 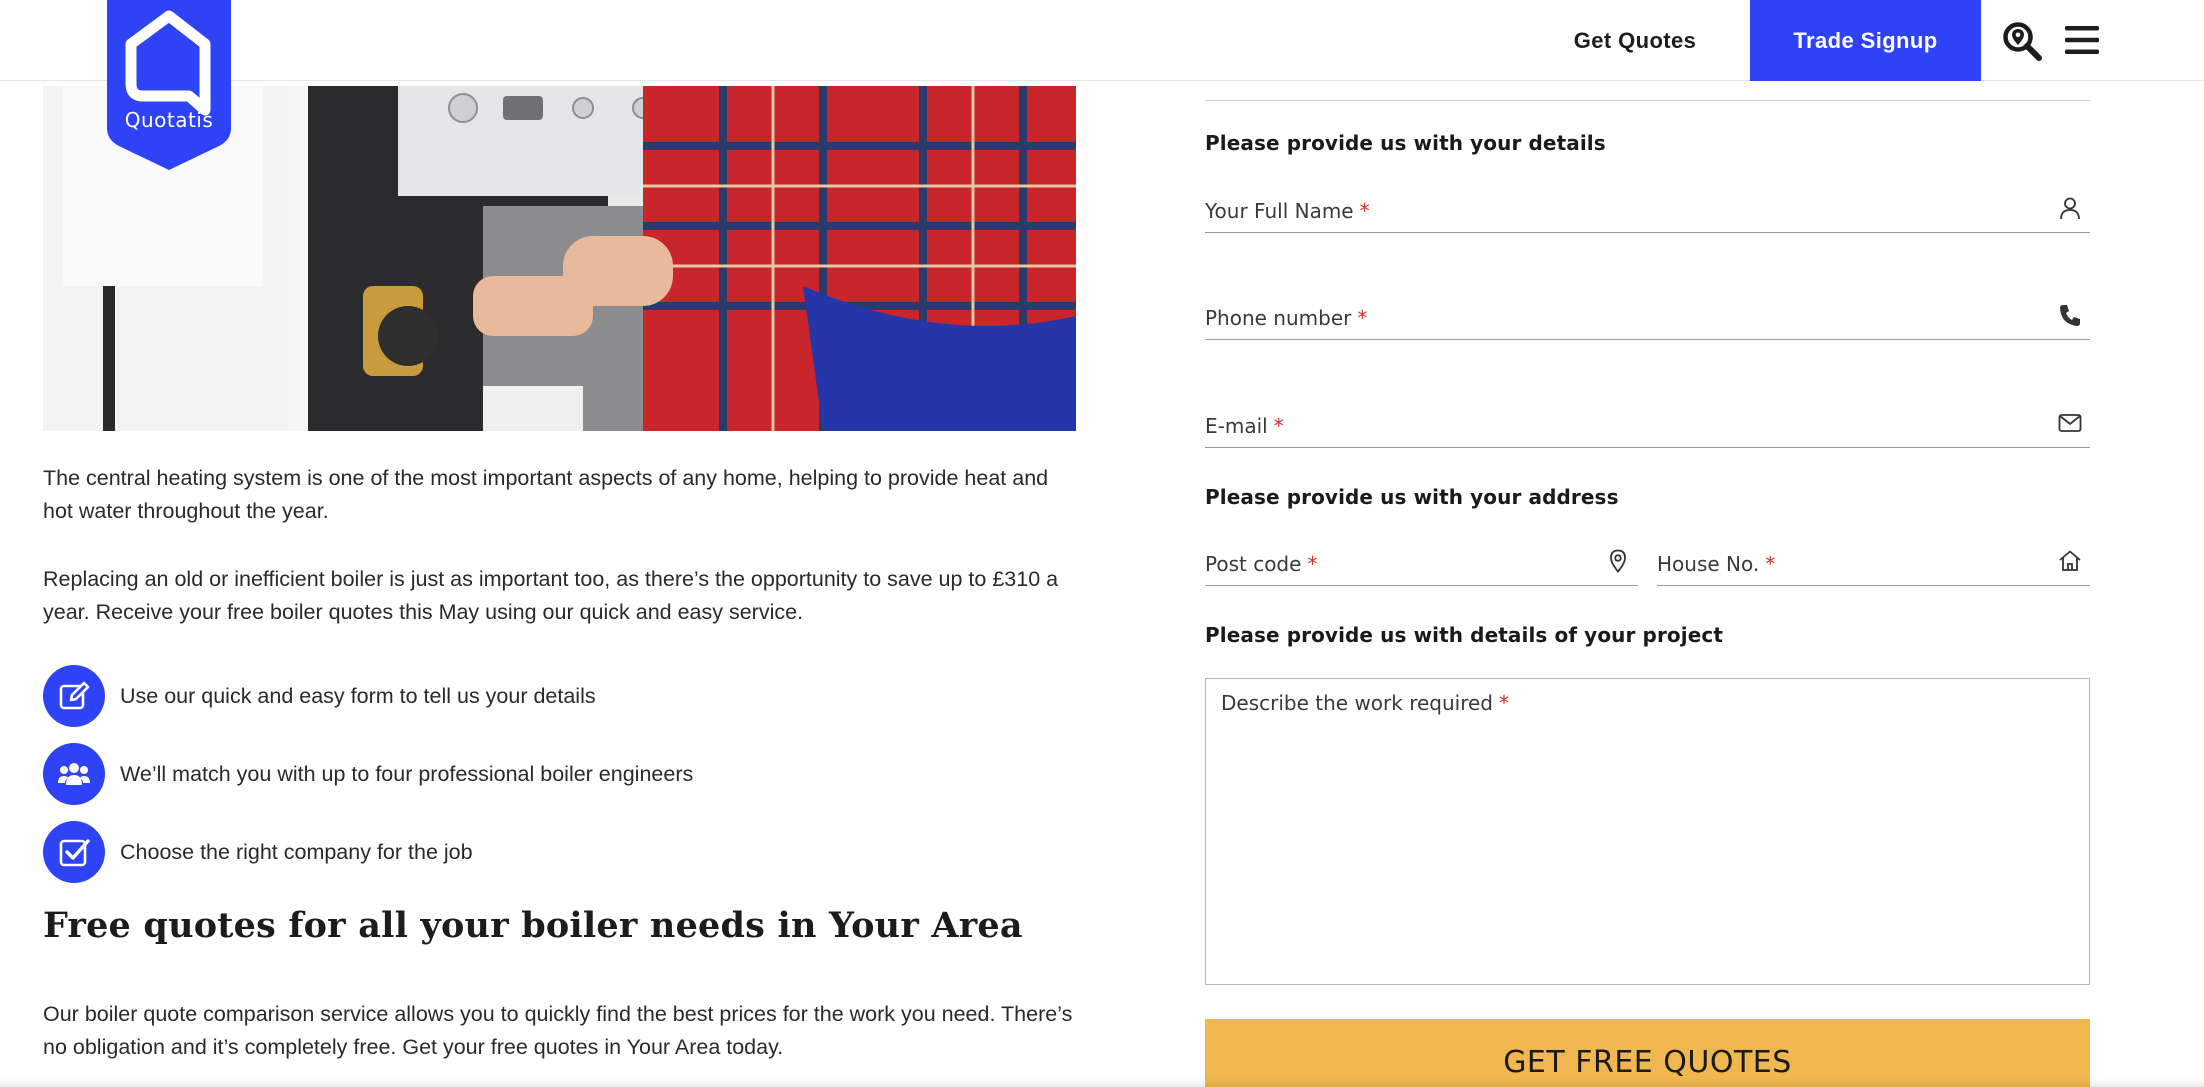 I want to click on house-number-placeholder: House No. *, so click(x=1716, y=564).